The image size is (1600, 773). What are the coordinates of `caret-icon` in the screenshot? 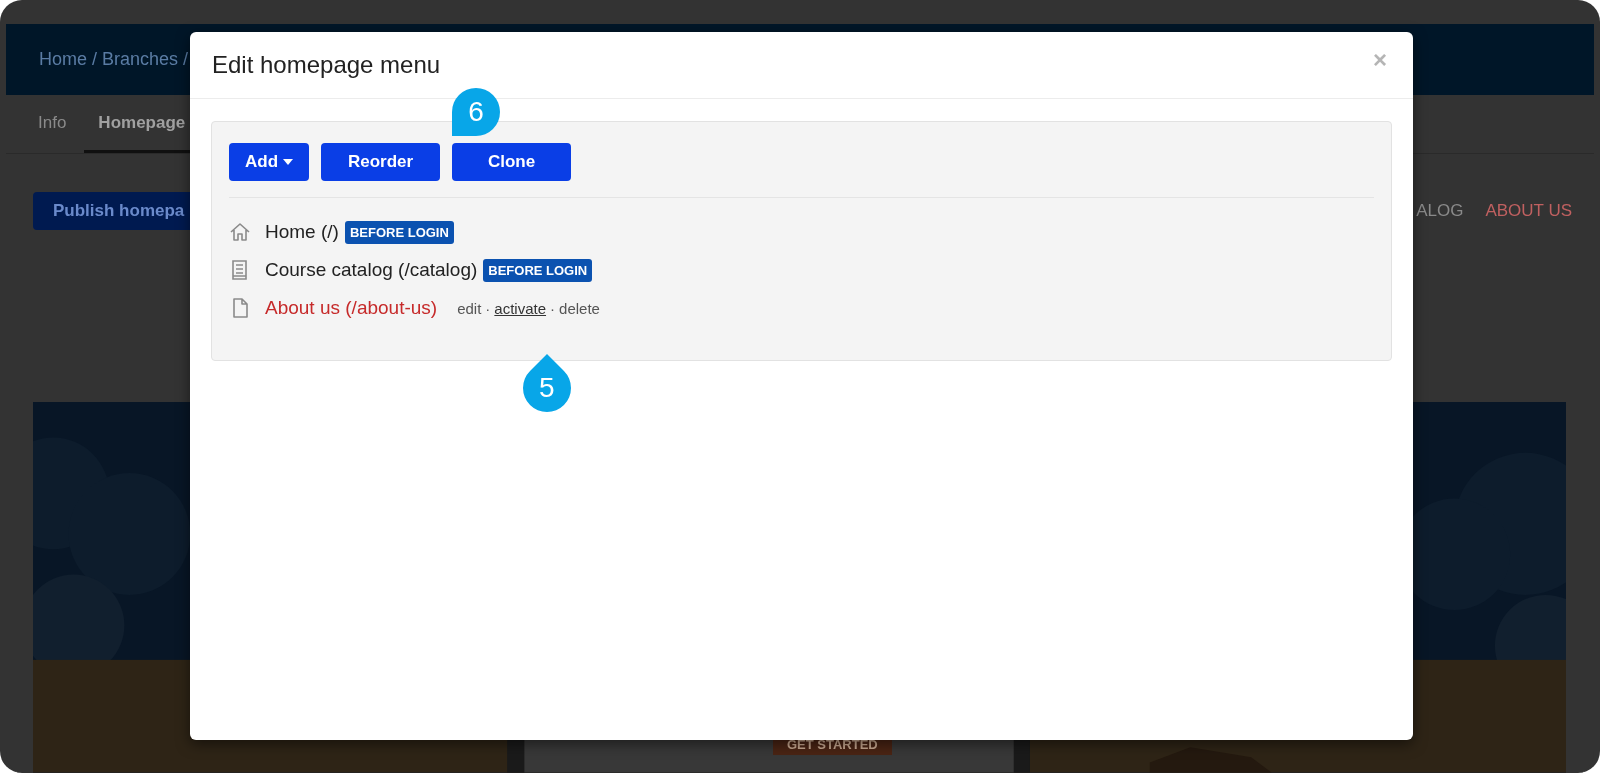 It's located at (288, 162).